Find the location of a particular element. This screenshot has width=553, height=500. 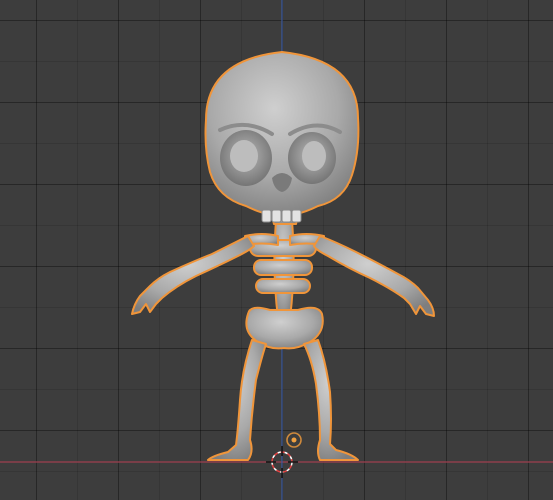

object-origin-icon is located at coordinates (294, 440).